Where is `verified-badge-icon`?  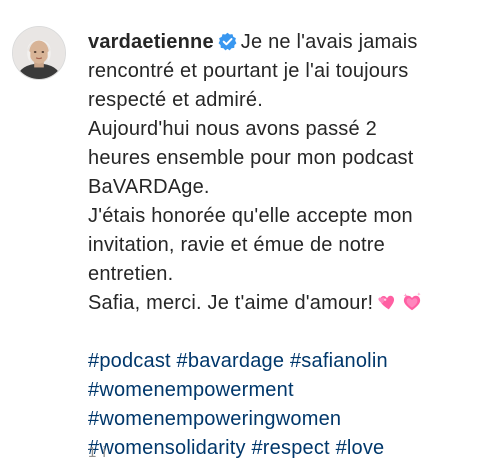
verified-badge-icon is located at coordinates (227, 41).